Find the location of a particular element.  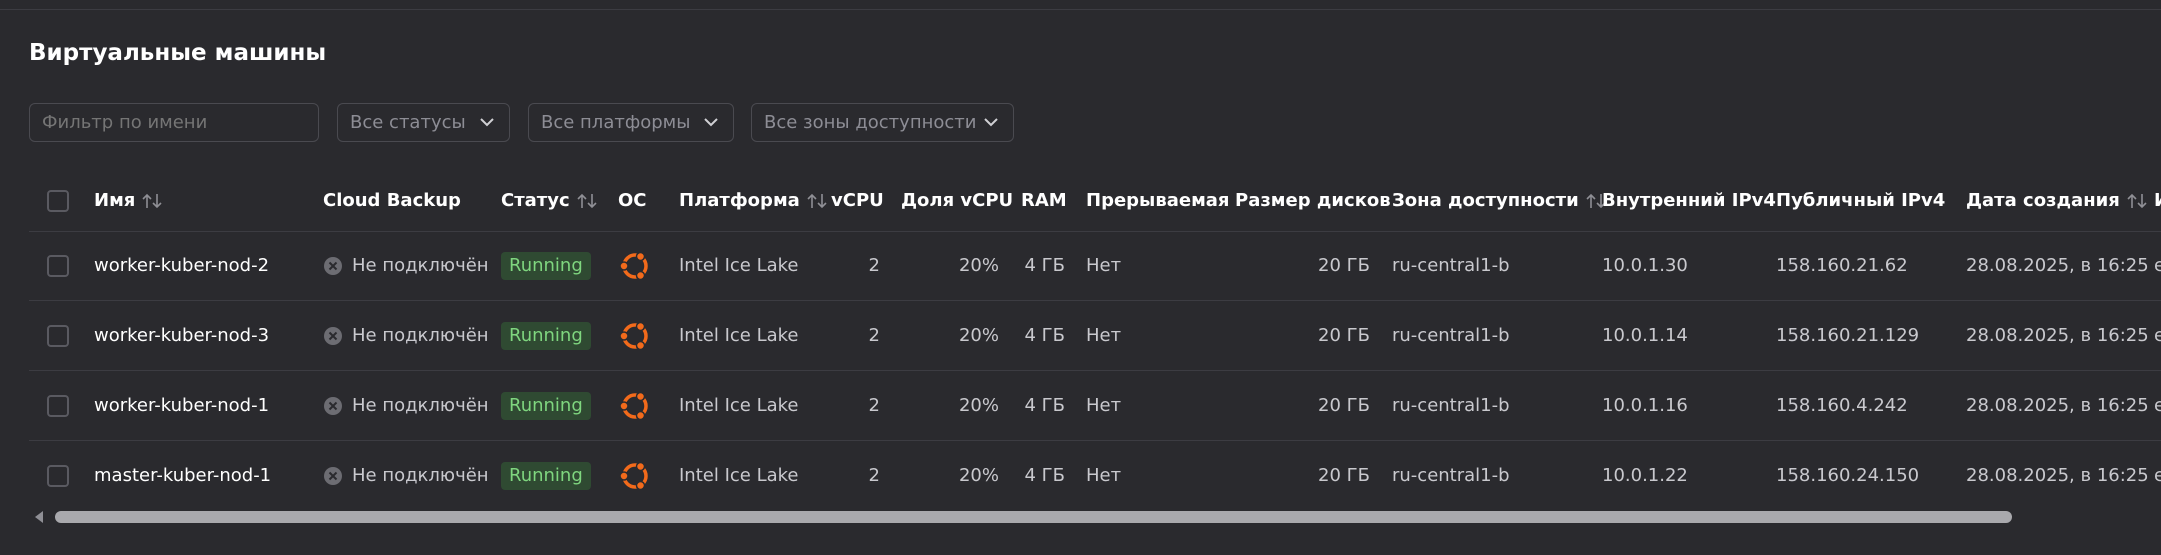

select-all-checkbox is located at coordinates (58, 200).